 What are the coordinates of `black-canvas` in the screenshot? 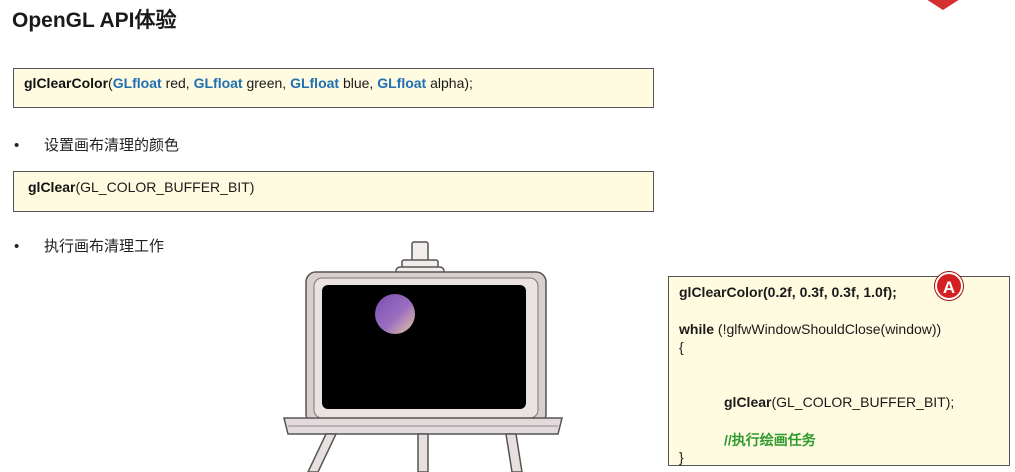 It's located at (424, 347).